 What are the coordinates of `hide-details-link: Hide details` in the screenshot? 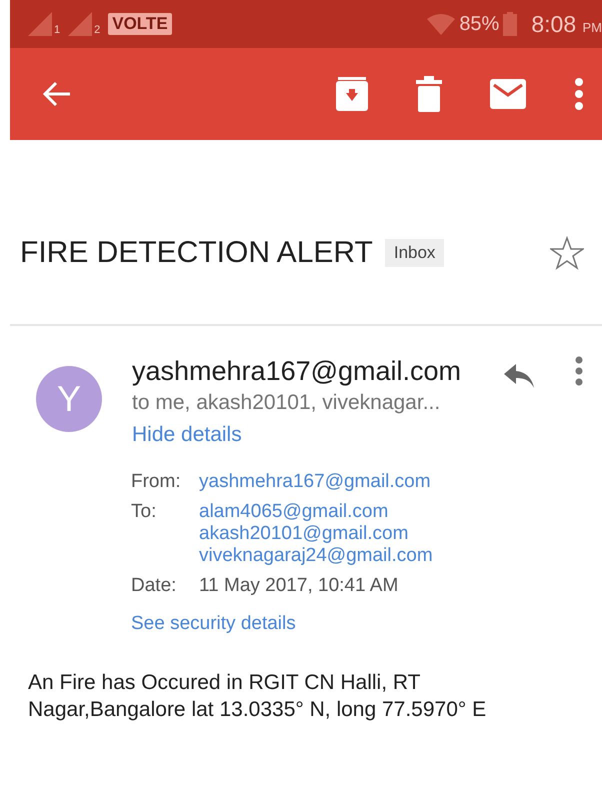 It's located at (297, 435).